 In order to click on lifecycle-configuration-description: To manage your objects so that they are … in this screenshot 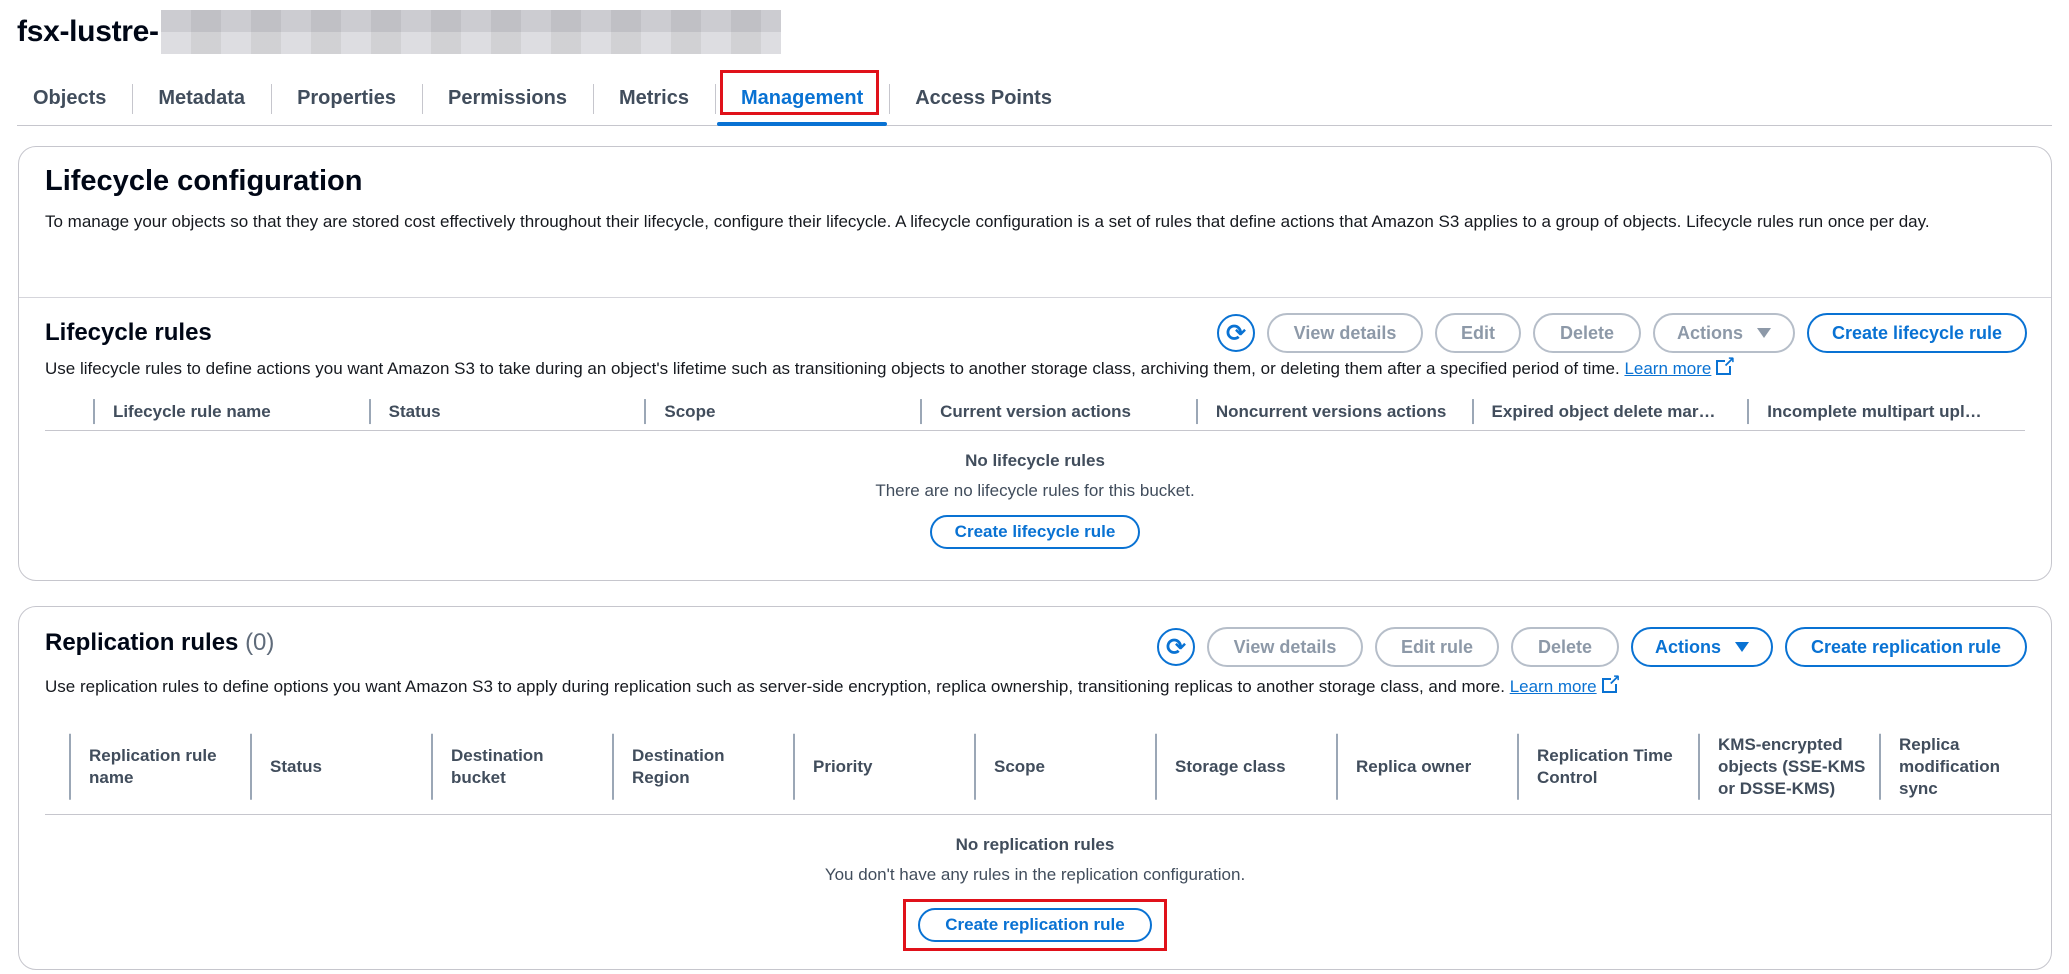, I will do `click(987, 221)`.